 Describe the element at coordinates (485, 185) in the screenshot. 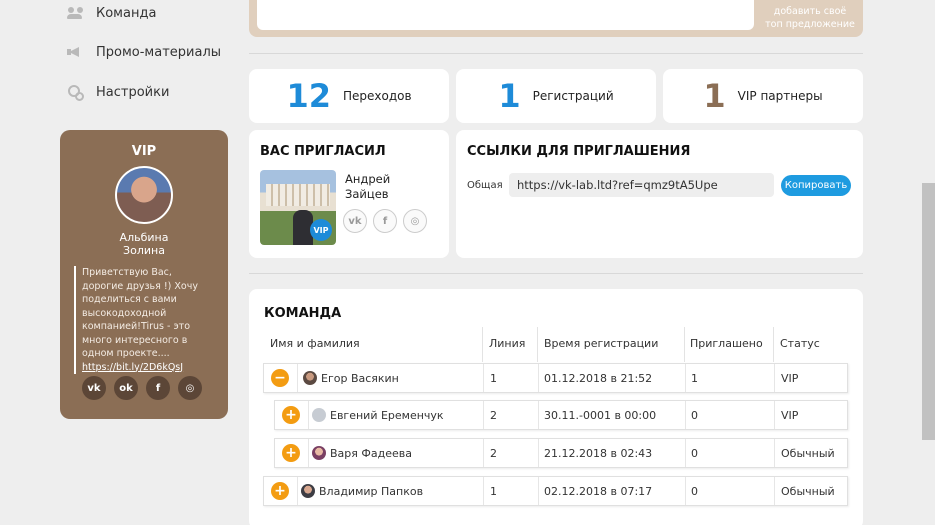

I see `link-label: Общая` at that location.